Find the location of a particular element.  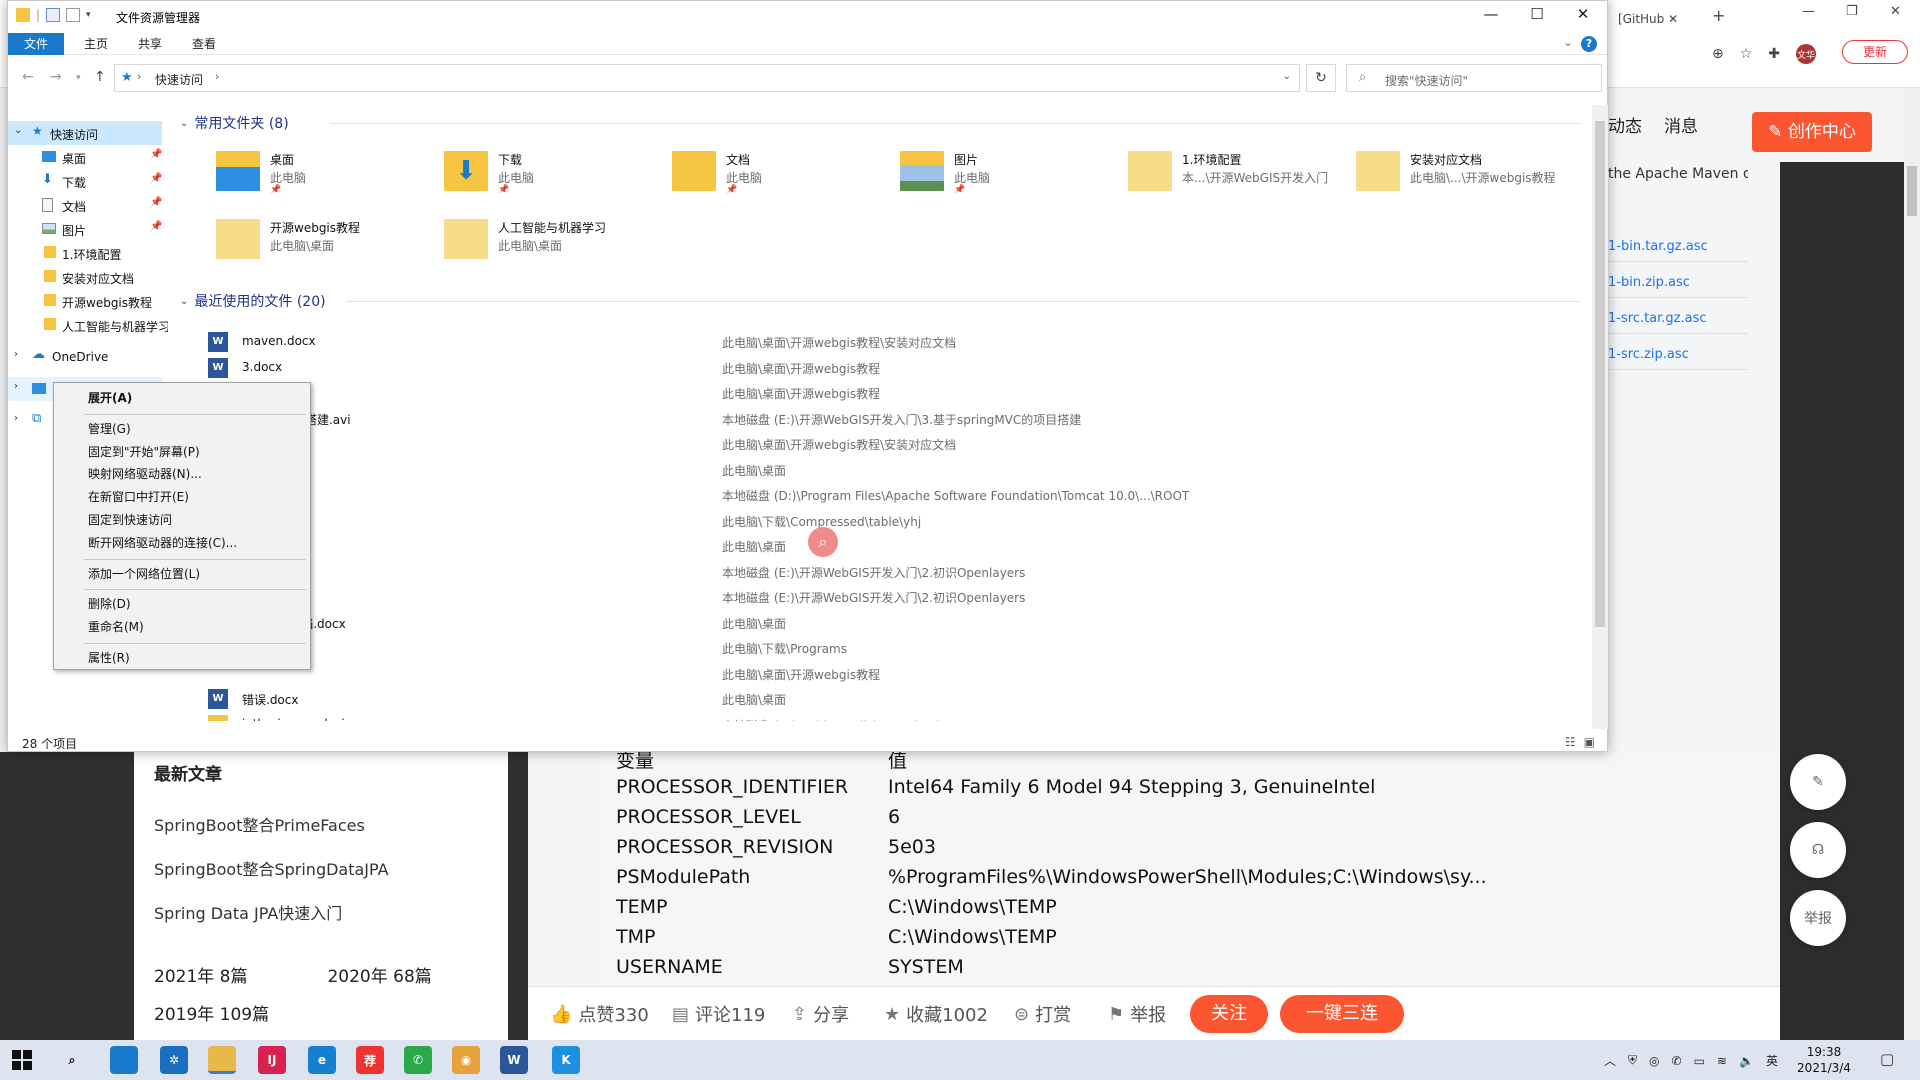

report-action-button: ⚑ 举报 is located at coordinates (1137, 1014).